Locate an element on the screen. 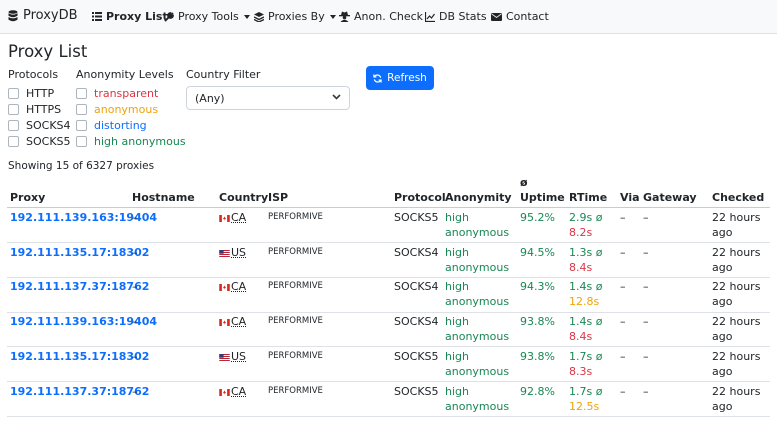 Image resolution: width=777 pixels, height=423 pixels. nav-proxies-by: Proxies By is located at coordinates (295, 16).